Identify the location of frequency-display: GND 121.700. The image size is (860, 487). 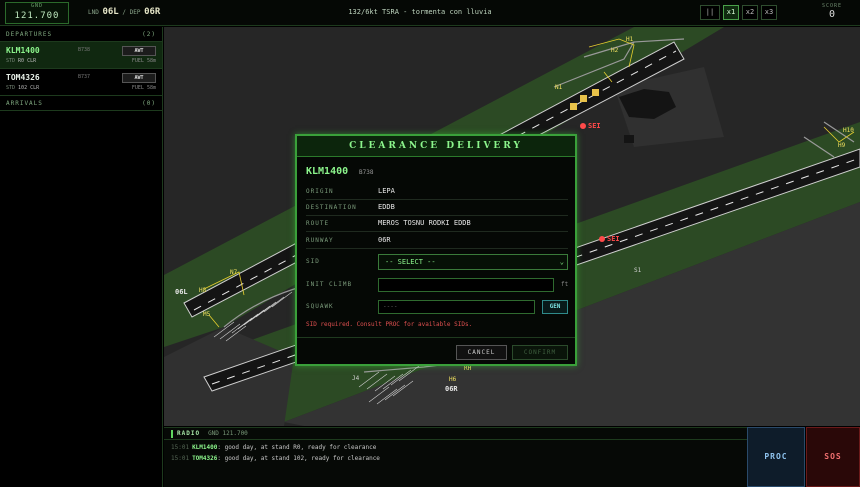
(37, 13).